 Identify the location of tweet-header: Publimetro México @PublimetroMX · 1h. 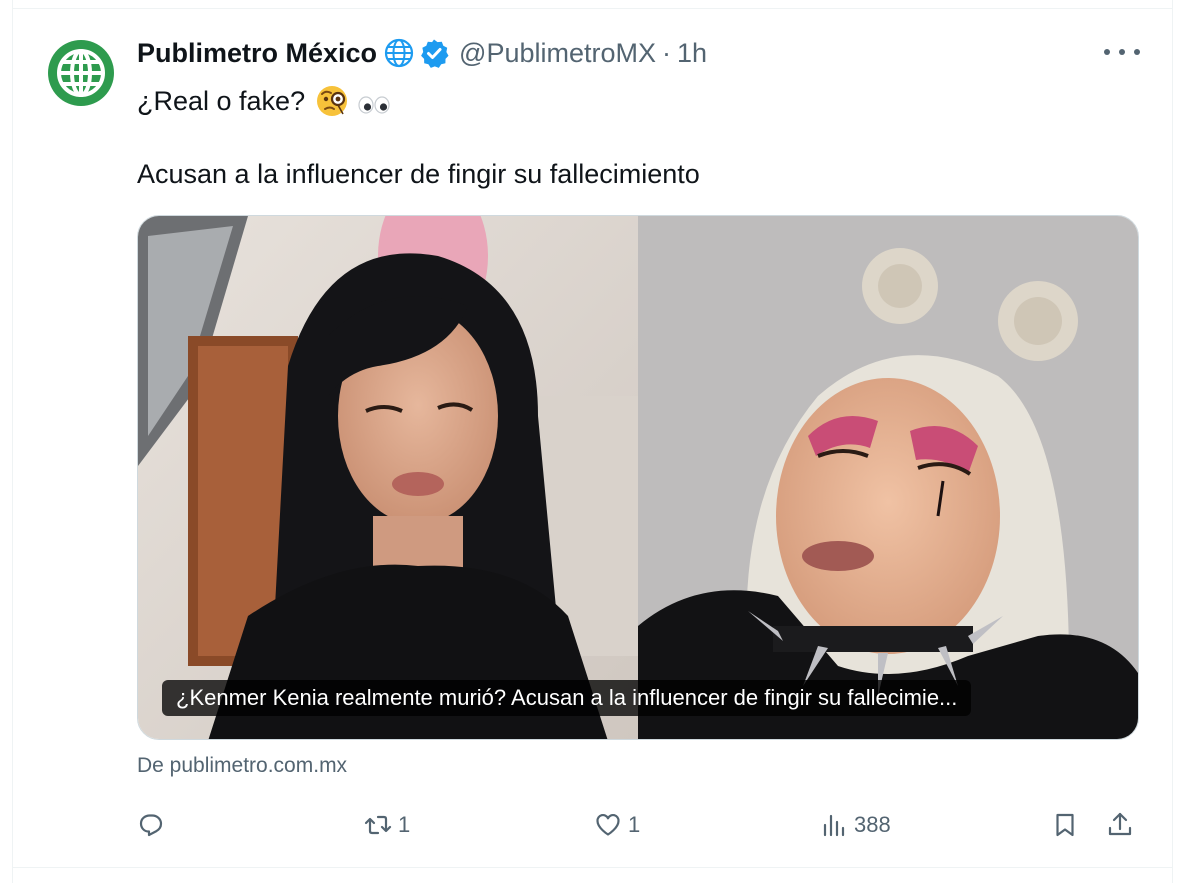
(422, 53).